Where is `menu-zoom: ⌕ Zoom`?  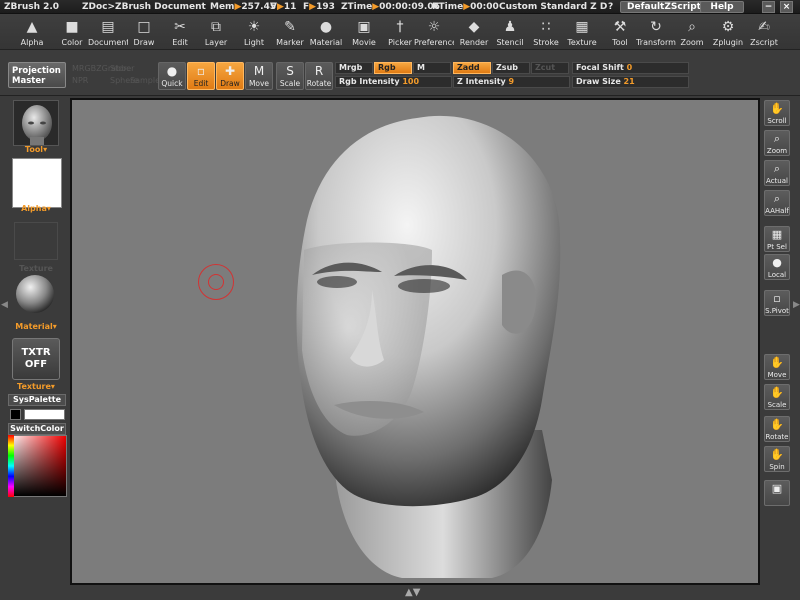
menu-zoom: ⌕ Zoom is located at coordinates (692, 33).